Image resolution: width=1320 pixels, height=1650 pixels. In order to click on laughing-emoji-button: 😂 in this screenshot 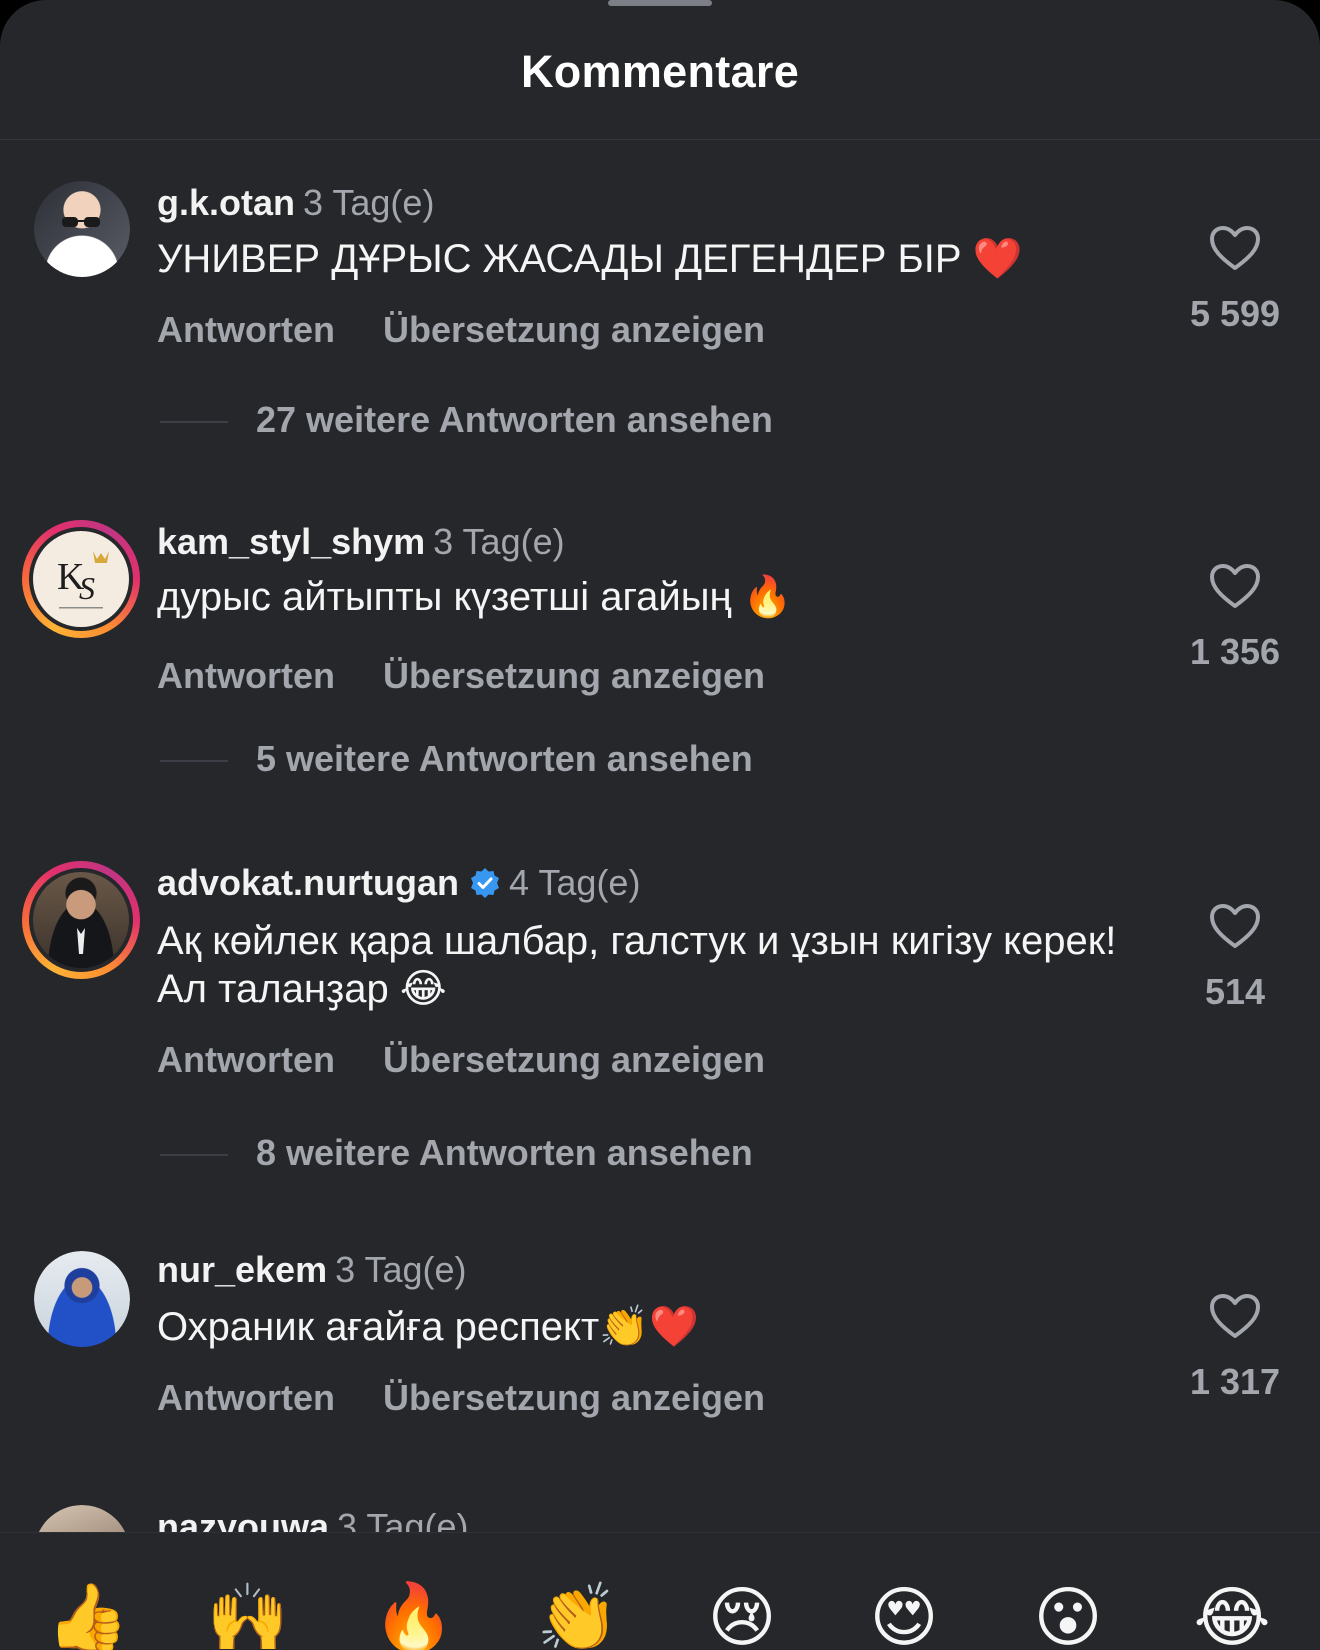, I will do `click(1232, 1609)`.